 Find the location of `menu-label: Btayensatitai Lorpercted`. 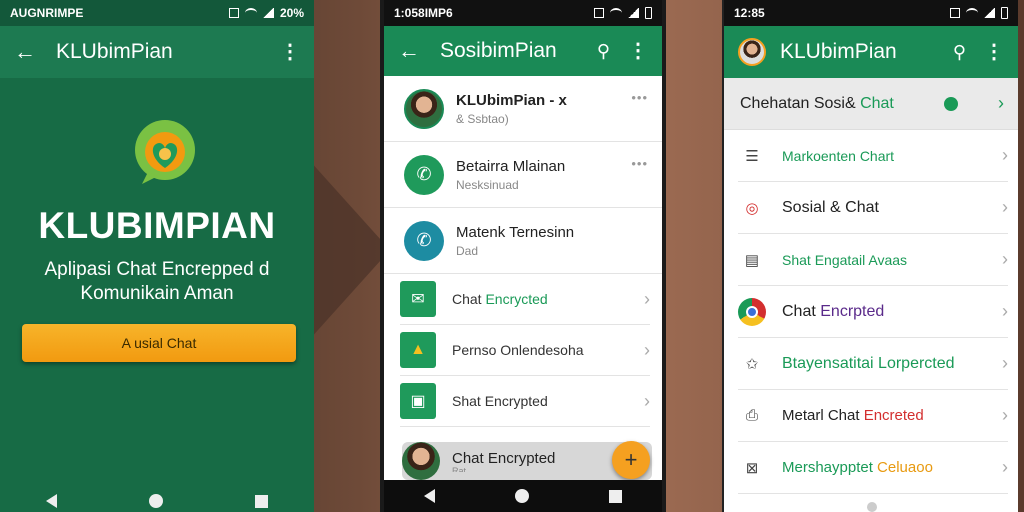

menu-label: Btayensatitai Lorpercted is located at coordinates (868, 363).